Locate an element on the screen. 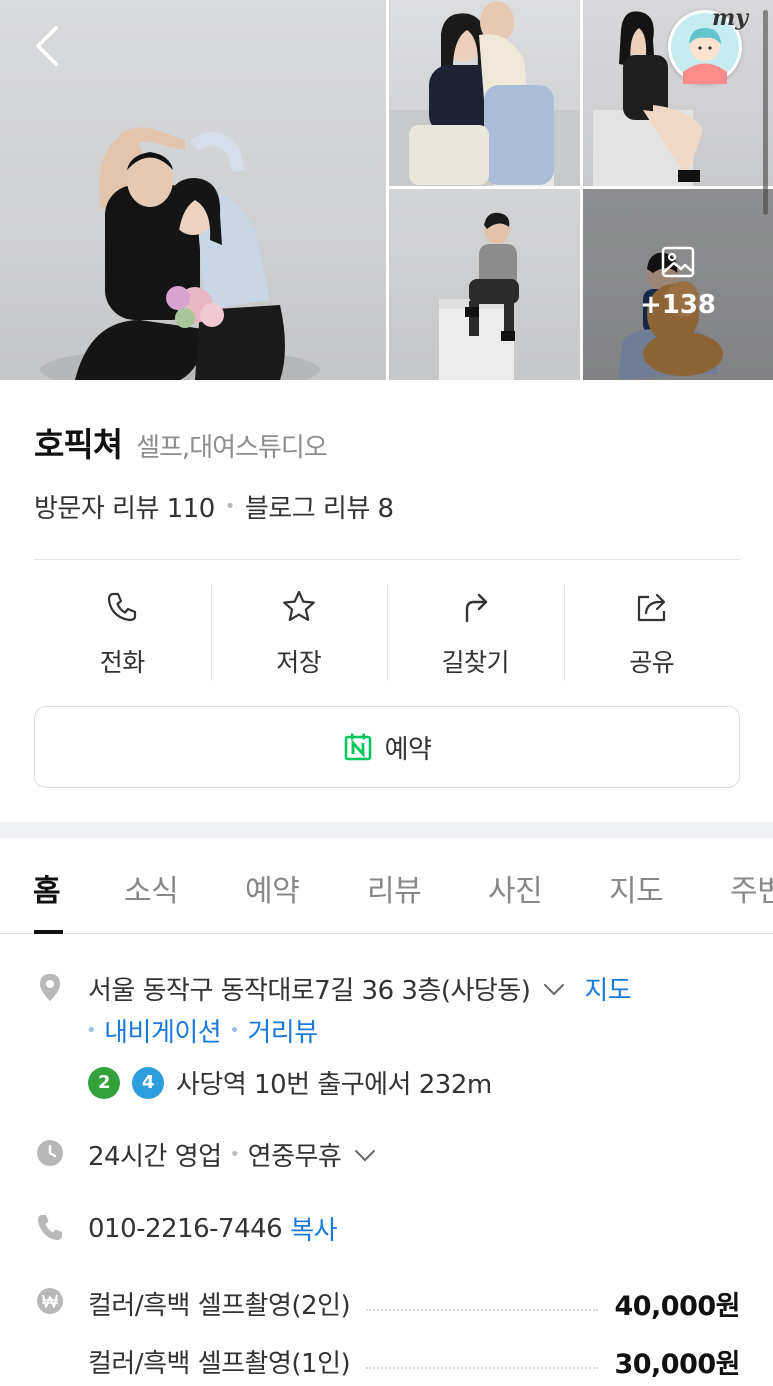 This screenshot has height=1386, width=773. tab-news: 소식 is located at coordinates (151, 888).